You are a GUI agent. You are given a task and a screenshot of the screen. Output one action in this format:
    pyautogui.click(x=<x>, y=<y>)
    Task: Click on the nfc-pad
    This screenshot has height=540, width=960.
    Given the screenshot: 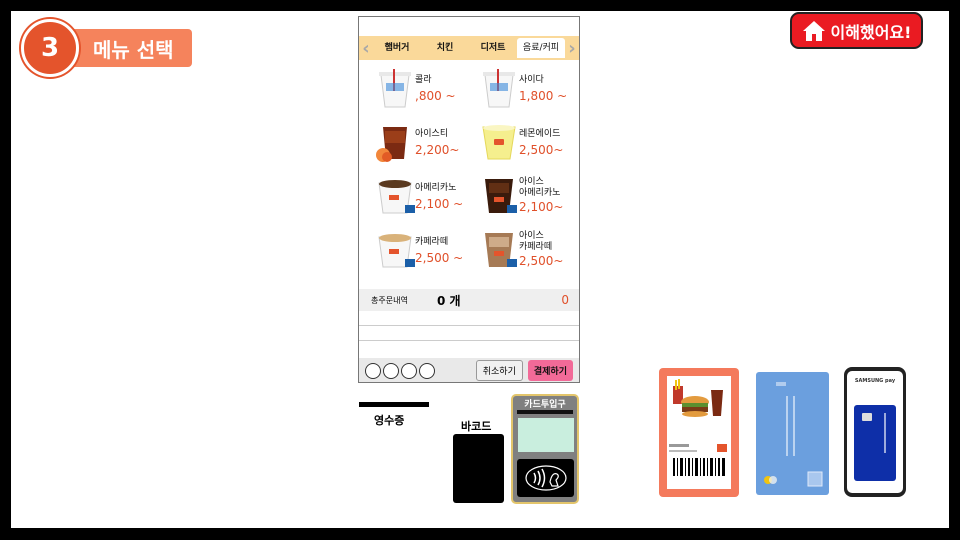 What is the action you would take?
    pyautogui.click(x=545, y=478)
    